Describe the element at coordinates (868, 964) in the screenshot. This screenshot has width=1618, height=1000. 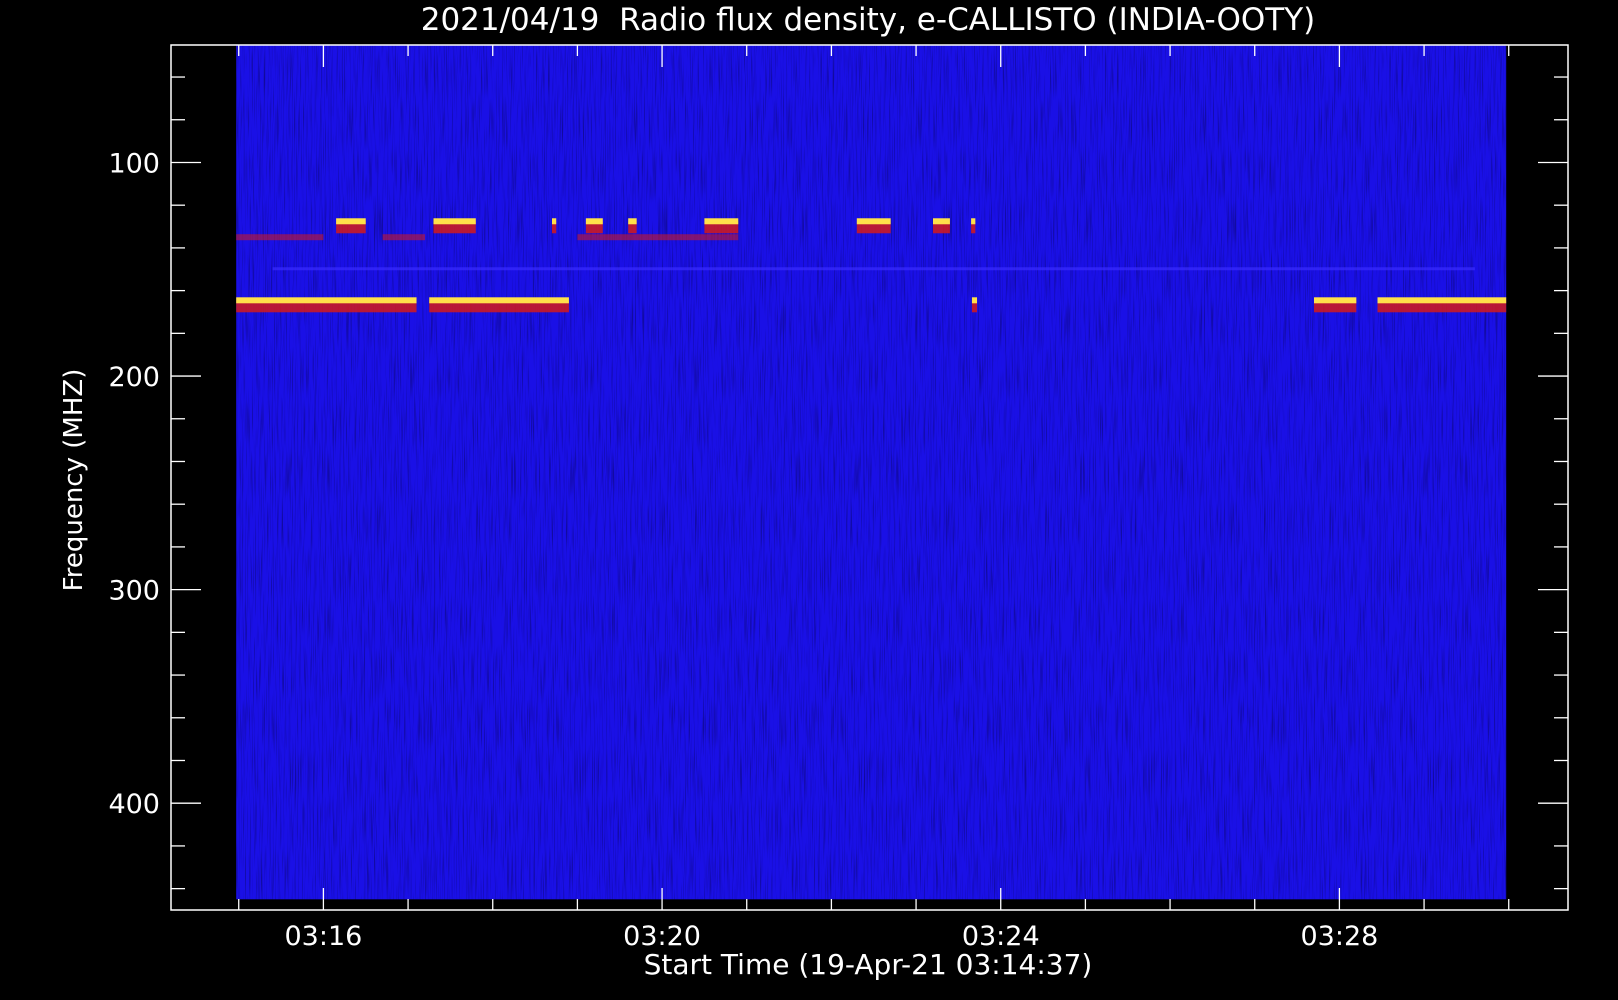
I see `x-axis-label: Start Time (19-Apr-21 03:14:37)` at that location.